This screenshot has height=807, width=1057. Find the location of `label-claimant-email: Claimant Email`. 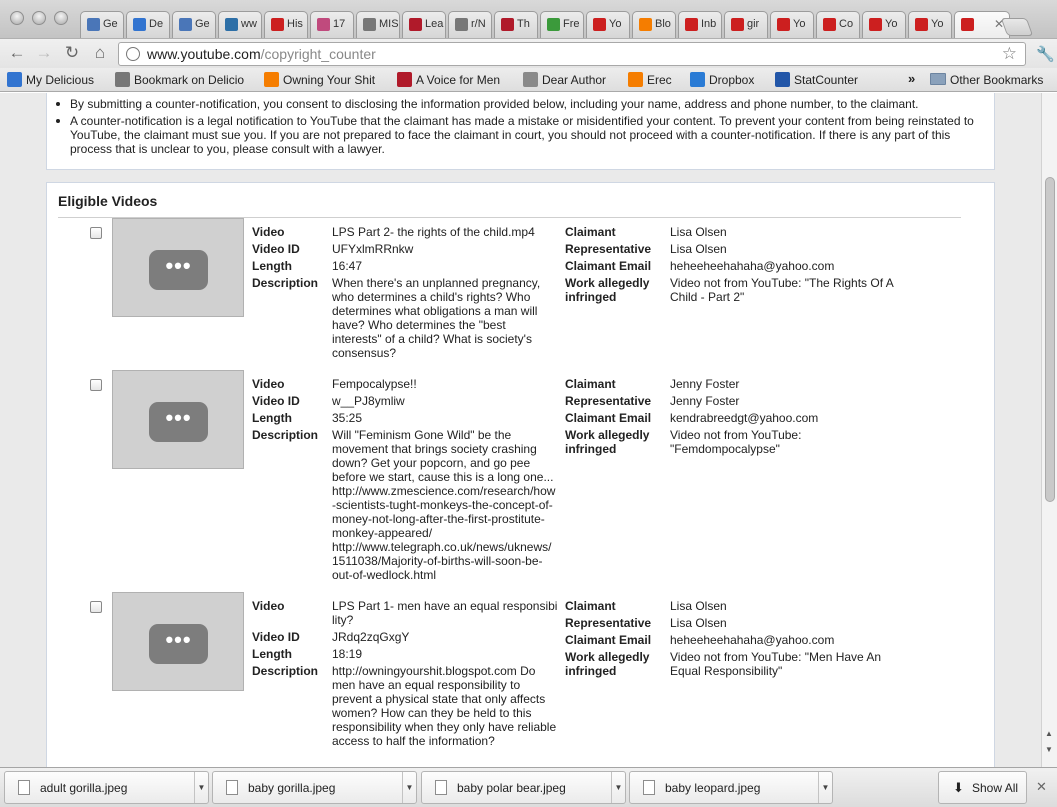

label-claimant-email: Claimant Email is located at coordinates (608, 266).